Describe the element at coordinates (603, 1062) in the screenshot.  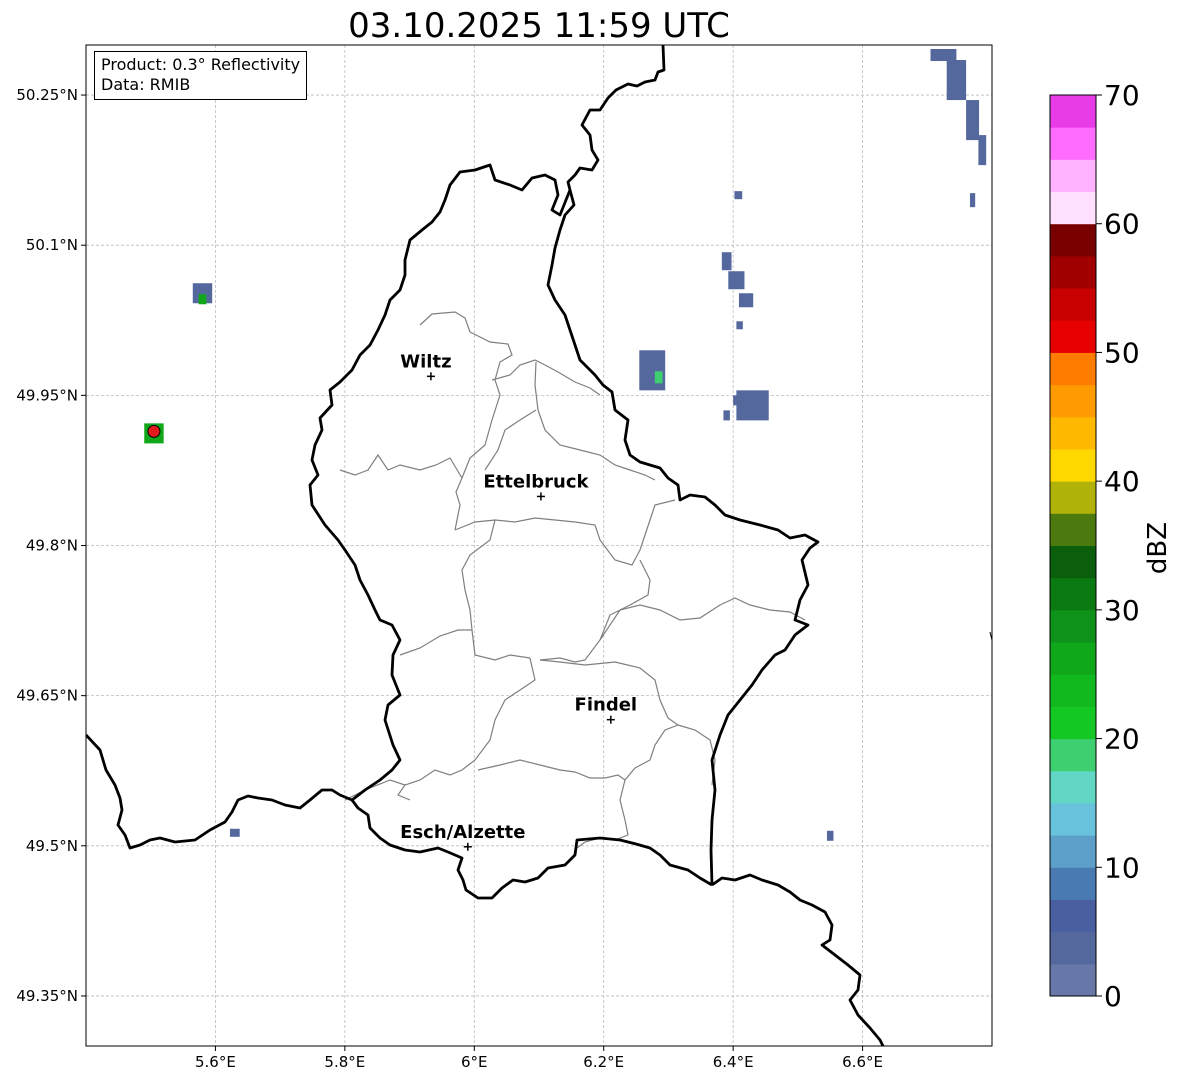
I see `x-tick-label: 6.2°E` at that location.